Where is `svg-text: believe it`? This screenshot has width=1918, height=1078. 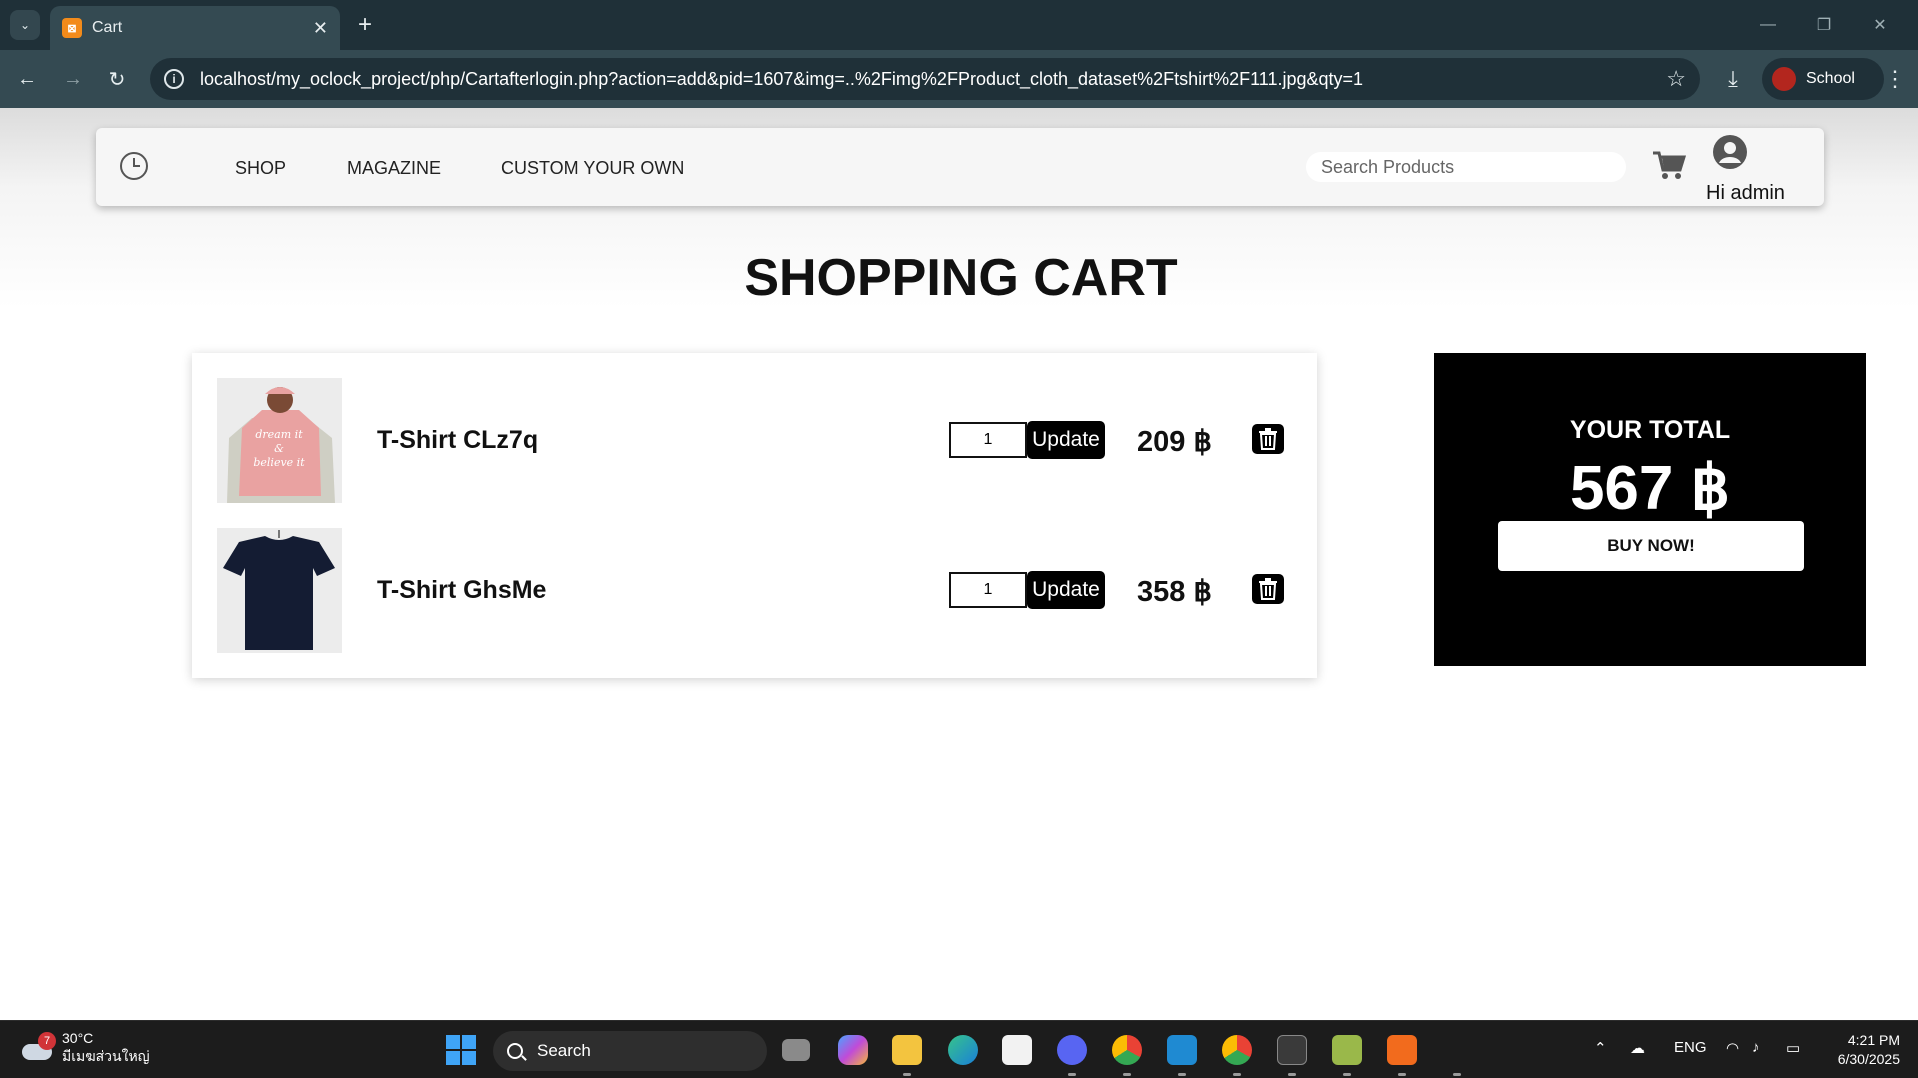 svg-text: believe it is located at coordinates (279, 462).